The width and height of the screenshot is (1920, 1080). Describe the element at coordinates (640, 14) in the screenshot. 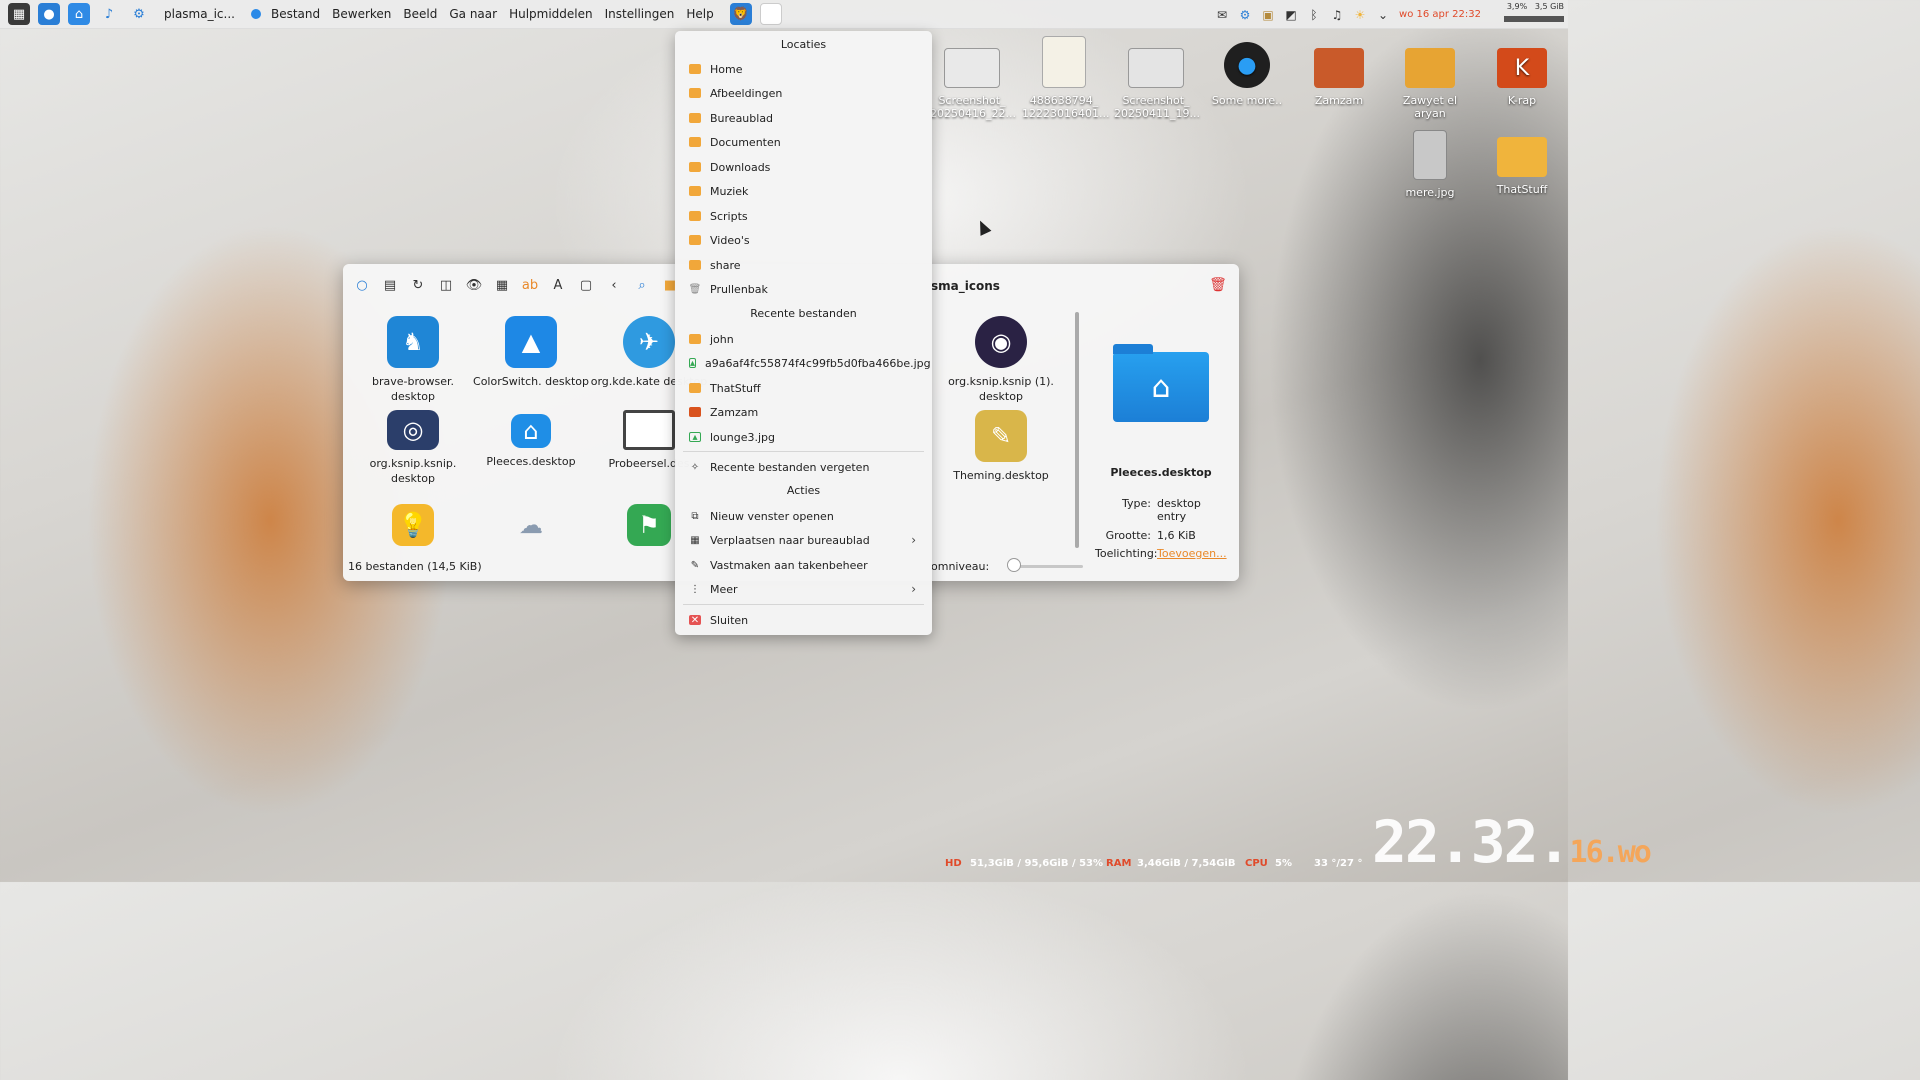

I see `menu-instellingen: Instellingen` at that location.